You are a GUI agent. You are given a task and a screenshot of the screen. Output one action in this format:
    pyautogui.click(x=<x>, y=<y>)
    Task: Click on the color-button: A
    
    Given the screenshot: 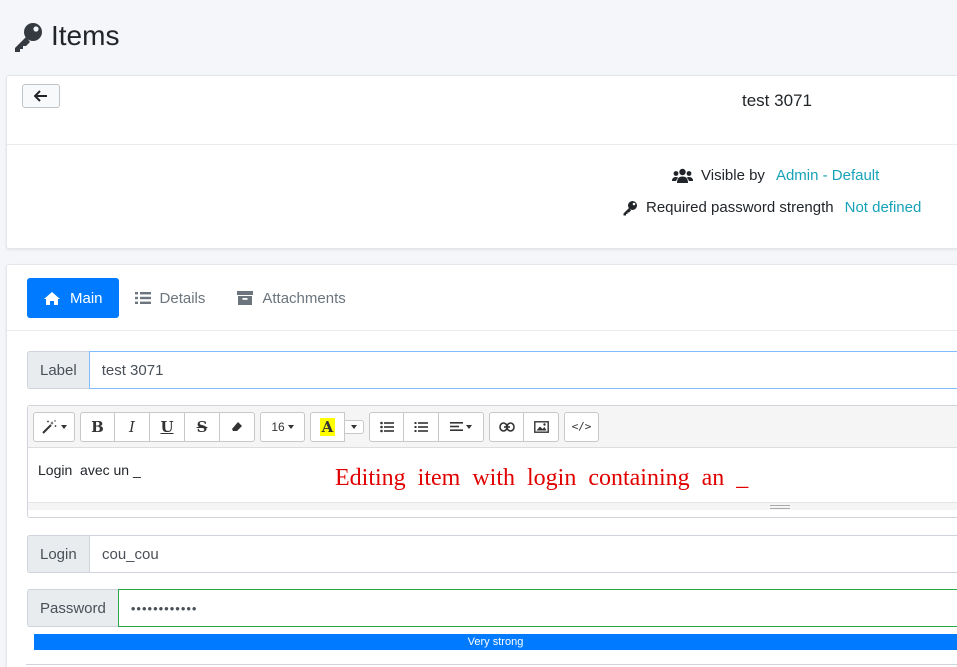 What is the action you would take?
    pyautogui.click(x=327, y=426)
    